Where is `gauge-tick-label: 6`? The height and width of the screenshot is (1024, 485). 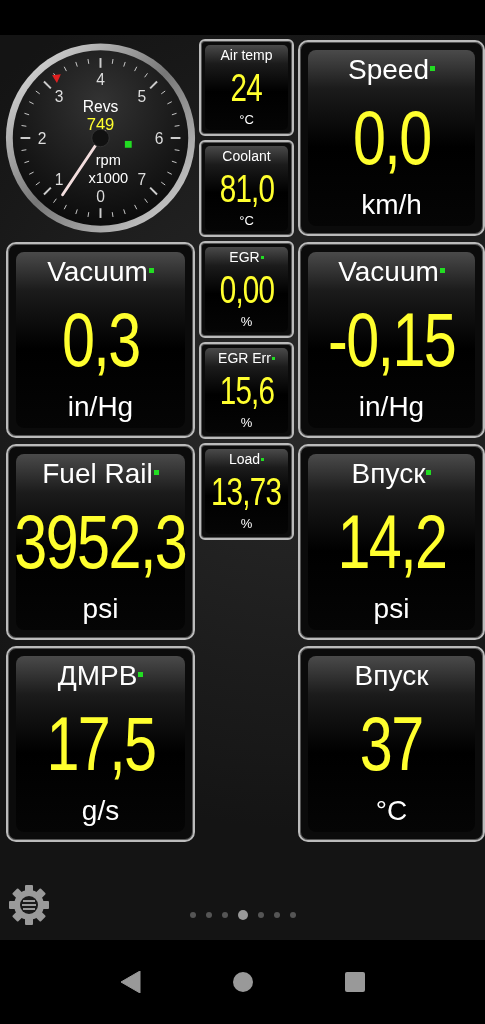
gauge-tick-label: 6 is located at coordinates (159, 138).